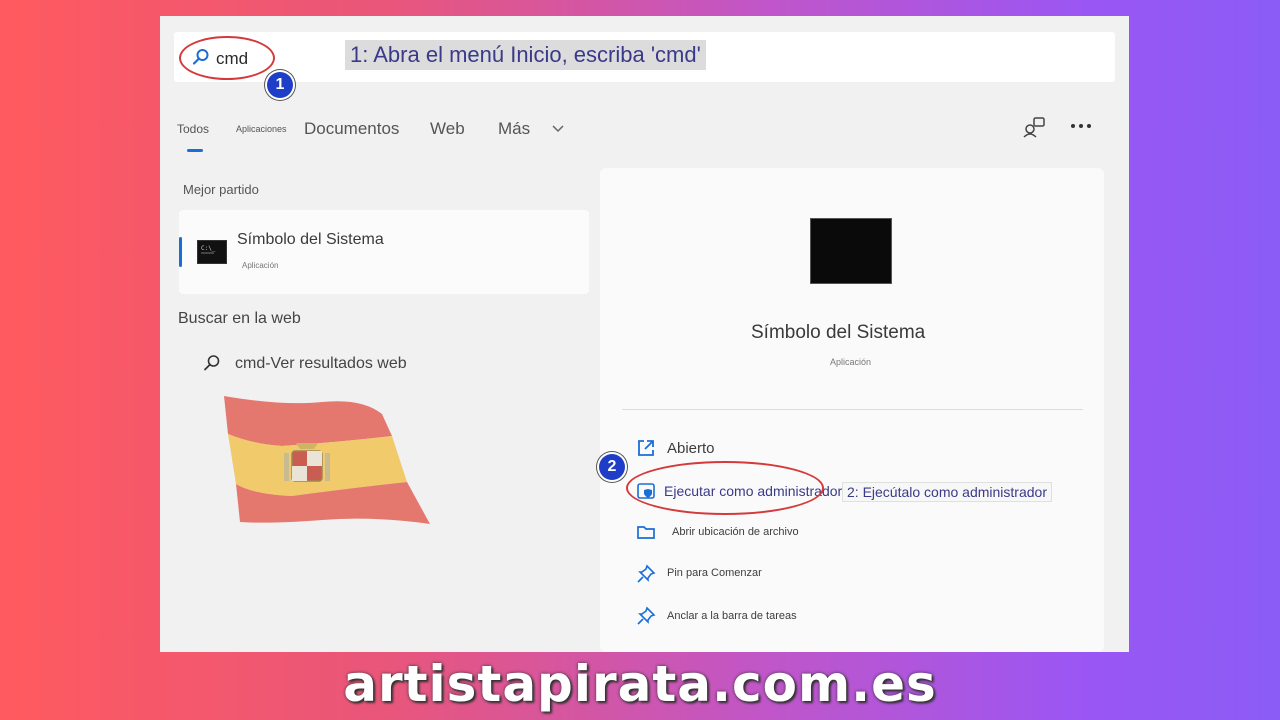 This screenshot has width=1280, height=720. What do you see at coordinates (525, 55) in the screenshot?
I see `step-1-instruction: 1: Abra el menú Inicio, escriba 'cmd'` at bounding box center [525, 55].